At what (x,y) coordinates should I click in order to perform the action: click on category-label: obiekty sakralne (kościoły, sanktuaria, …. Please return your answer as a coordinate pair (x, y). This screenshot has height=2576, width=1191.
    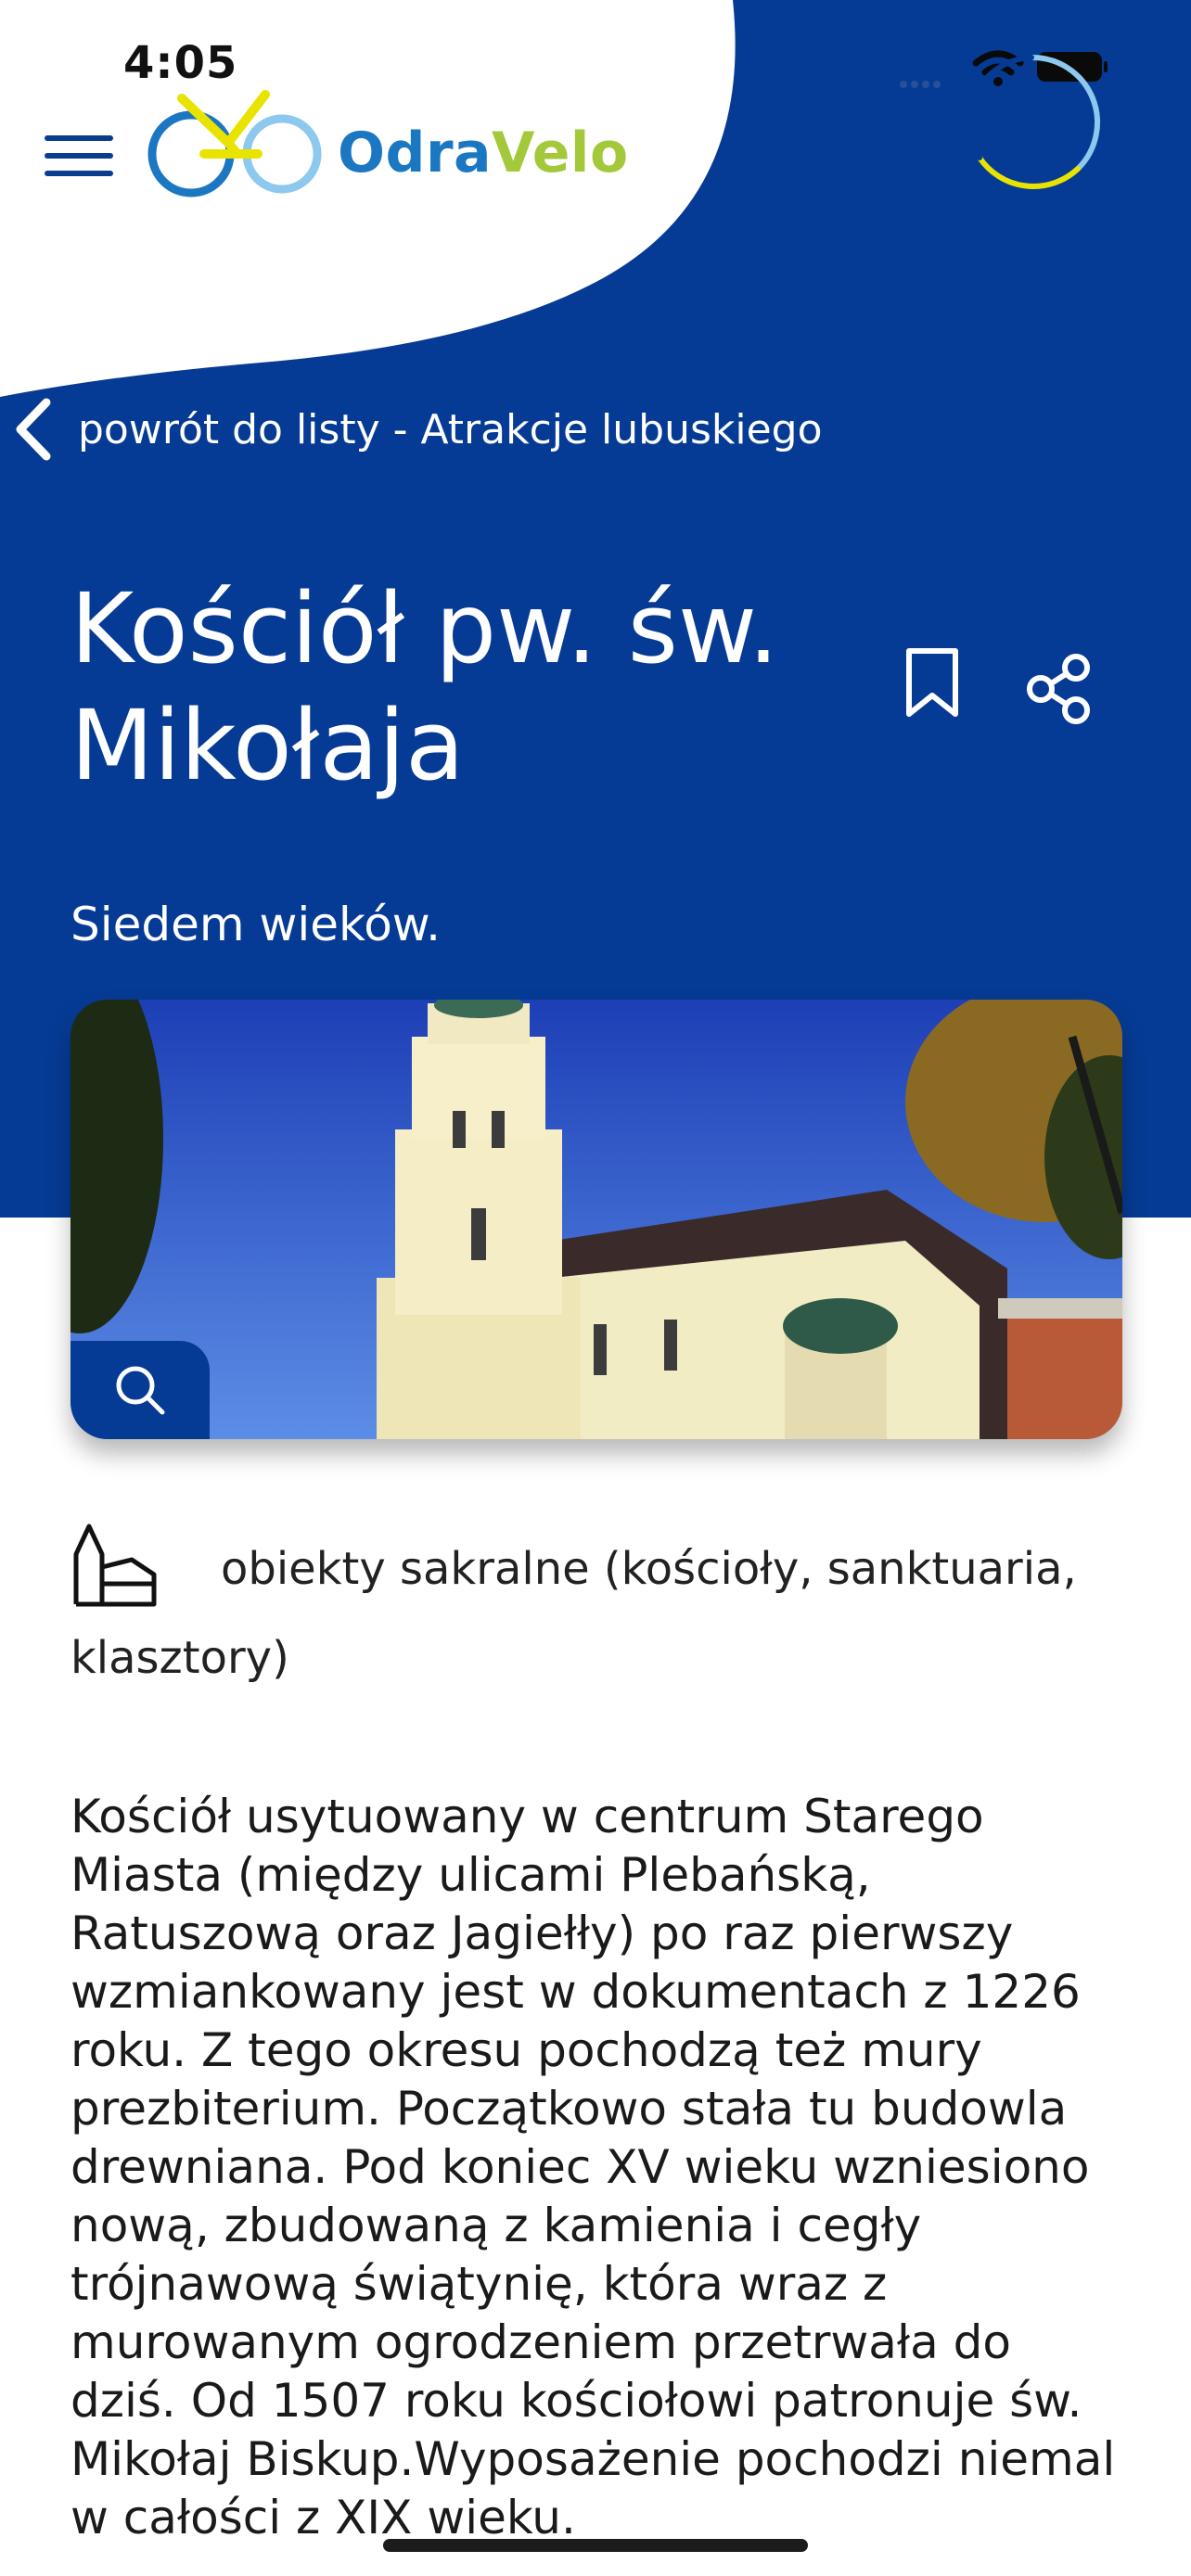
    Looking at the image, I should click on (573, 1613).